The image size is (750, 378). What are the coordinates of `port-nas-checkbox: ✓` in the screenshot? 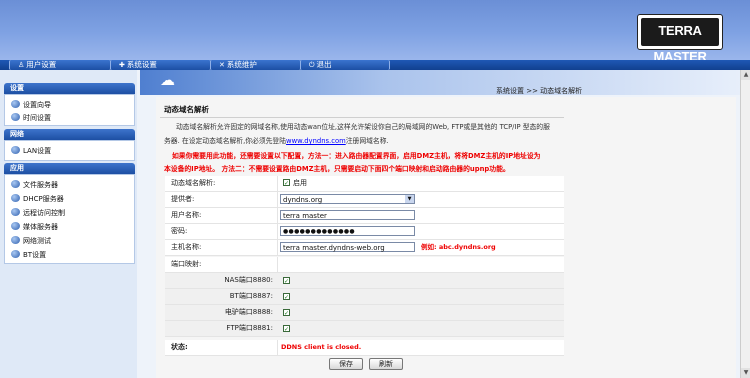 It's located at (286, 281).